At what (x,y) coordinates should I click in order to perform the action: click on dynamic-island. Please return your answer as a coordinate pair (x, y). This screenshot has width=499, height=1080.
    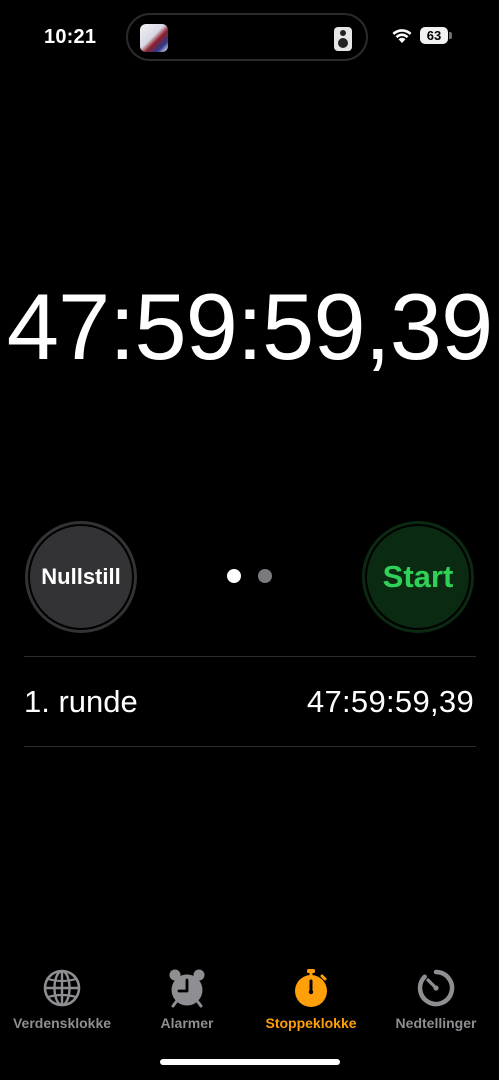
    Looking at the image, I should click on (247, 37).